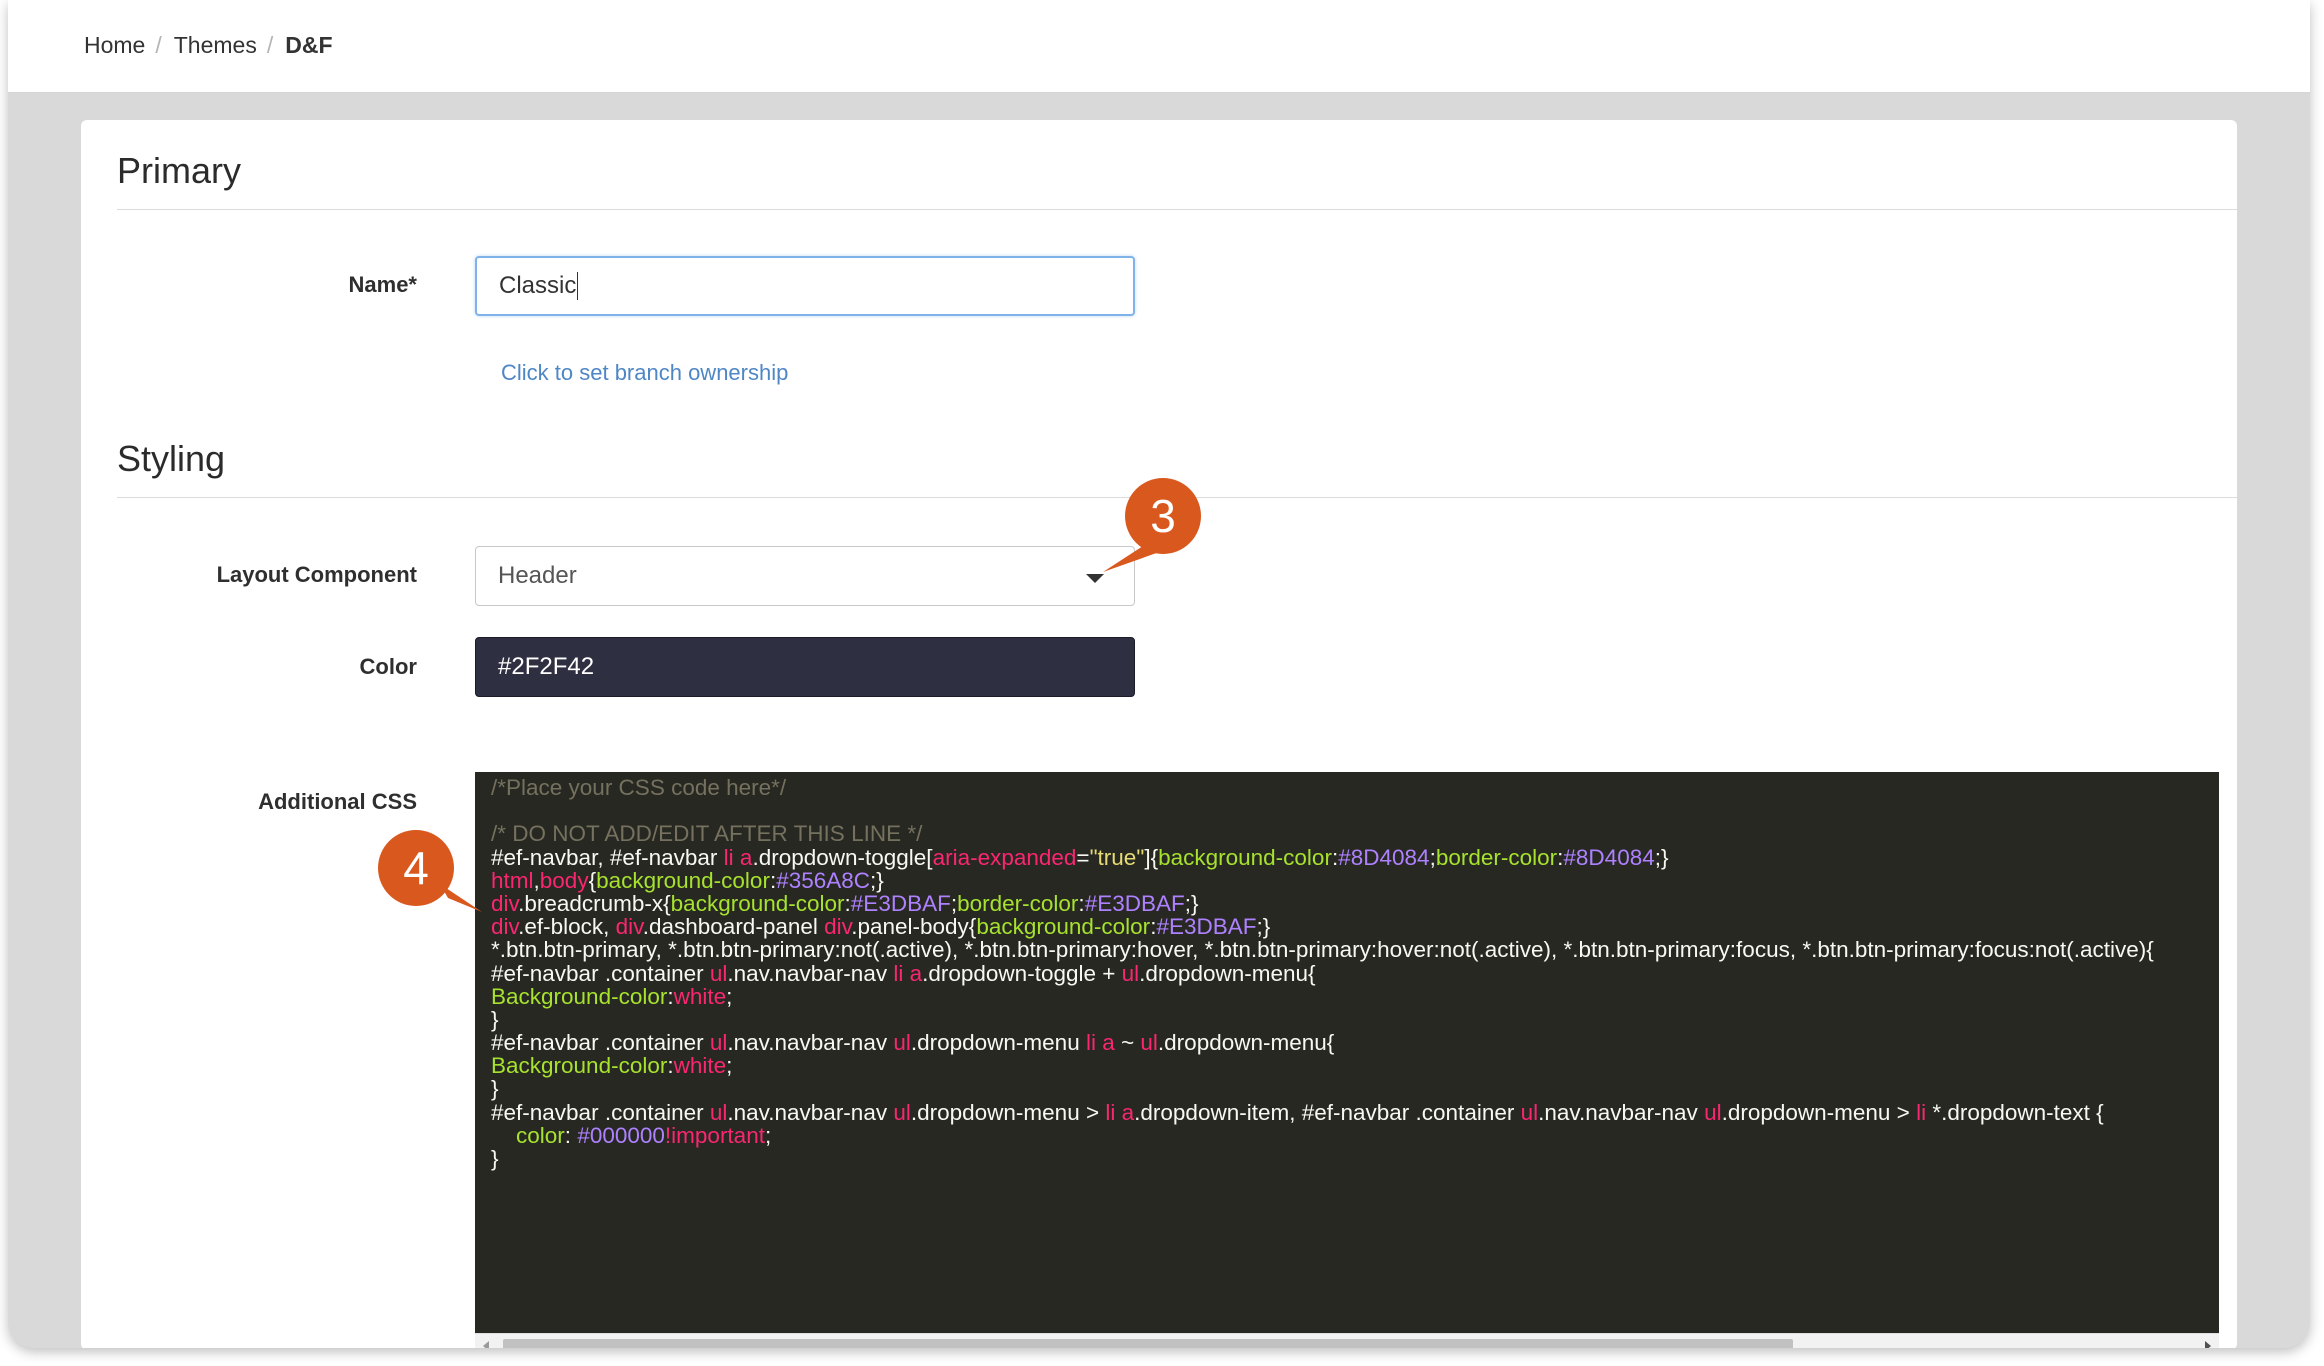 The width and height of the screenshot is (2324, 1366). Describe the element at coordinates (1117, 857) in the screenshot. I see `code-token: "true"` at that location.